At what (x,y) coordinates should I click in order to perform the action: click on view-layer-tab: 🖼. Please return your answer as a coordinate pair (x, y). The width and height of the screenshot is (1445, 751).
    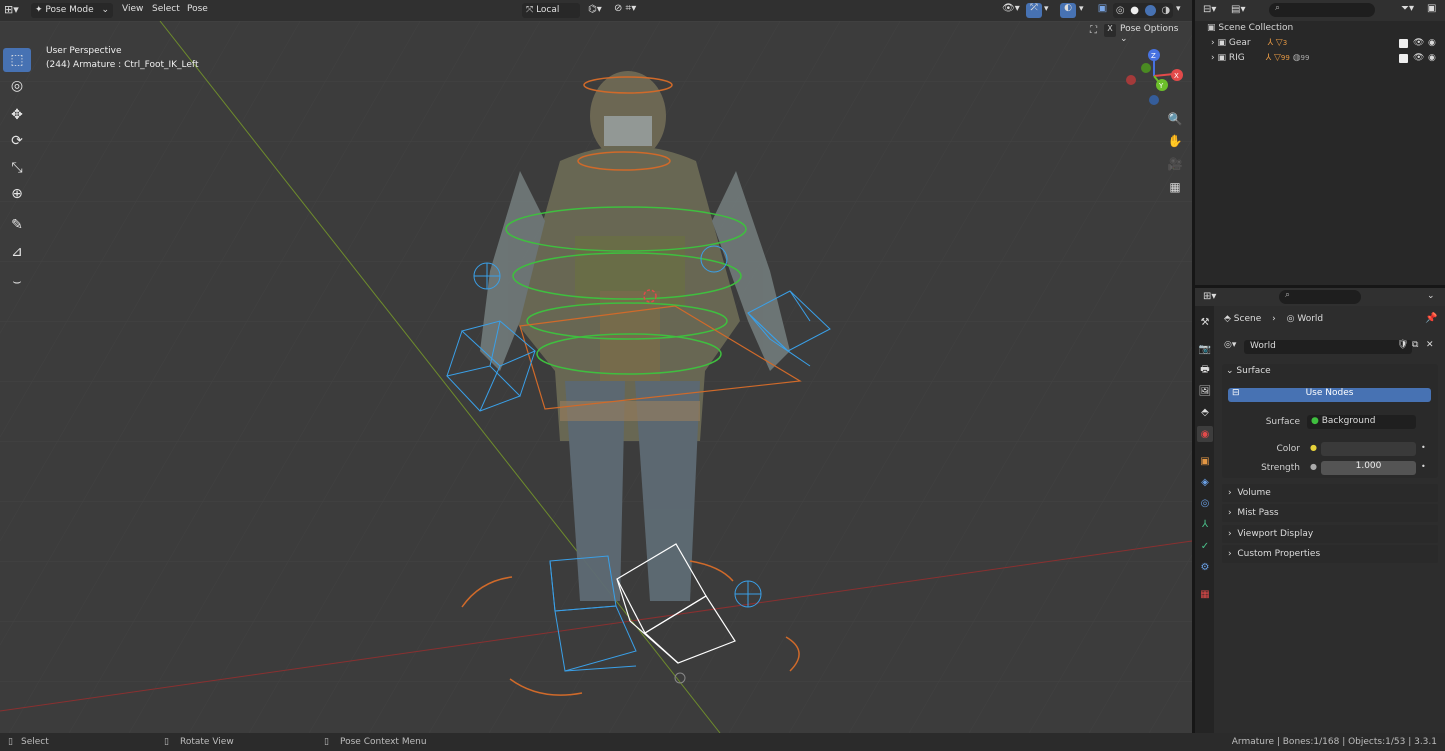
    Looking at the image, I should click on (1205, 391).